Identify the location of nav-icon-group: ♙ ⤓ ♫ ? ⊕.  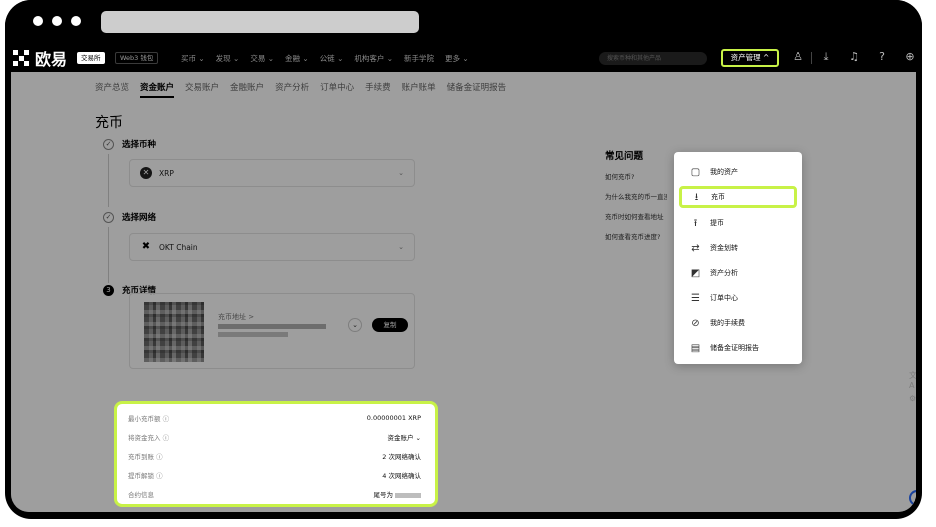
(854, 57).